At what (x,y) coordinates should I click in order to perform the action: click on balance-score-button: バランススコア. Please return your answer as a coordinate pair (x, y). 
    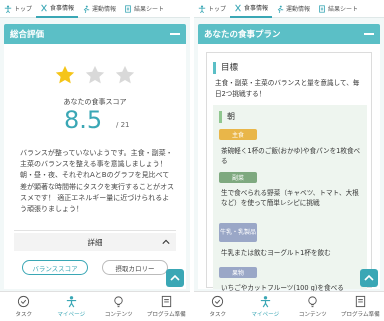
    Looking at the image, I should click on (55, 267).